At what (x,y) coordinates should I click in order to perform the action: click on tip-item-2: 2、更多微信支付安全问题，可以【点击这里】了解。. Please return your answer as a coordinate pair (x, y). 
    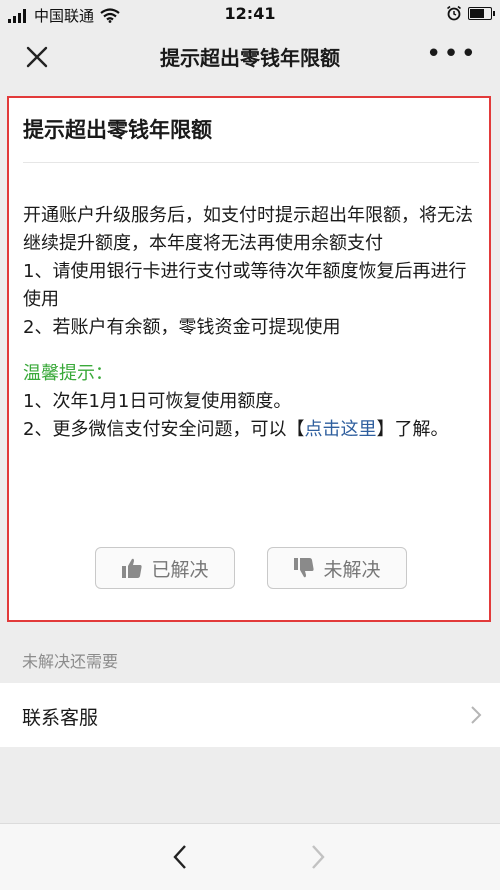
    Looking at the image, I should click on (251, 430).